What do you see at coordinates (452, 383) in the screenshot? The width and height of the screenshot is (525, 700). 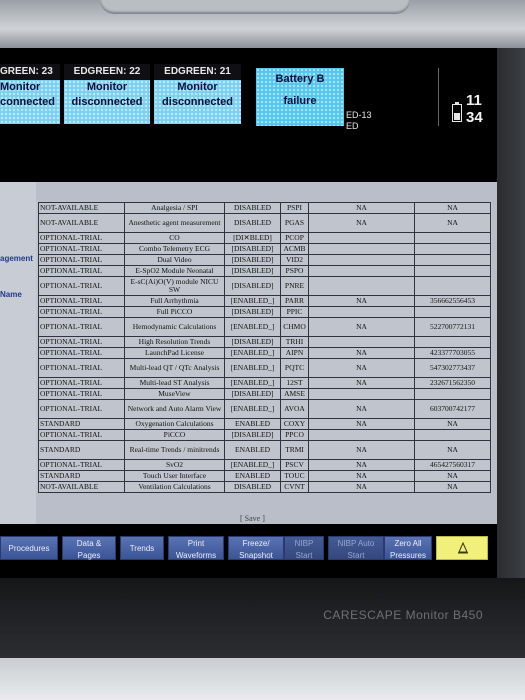 I see `table-cell: 232671562350` at bounding box center [452, 383].